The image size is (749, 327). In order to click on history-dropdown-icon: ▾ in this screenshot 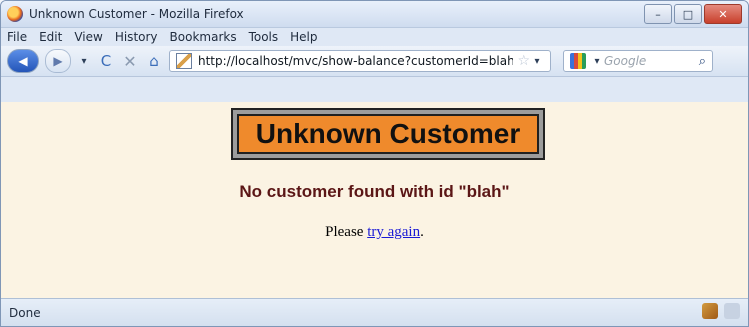, I will do `click(84, 61)`.